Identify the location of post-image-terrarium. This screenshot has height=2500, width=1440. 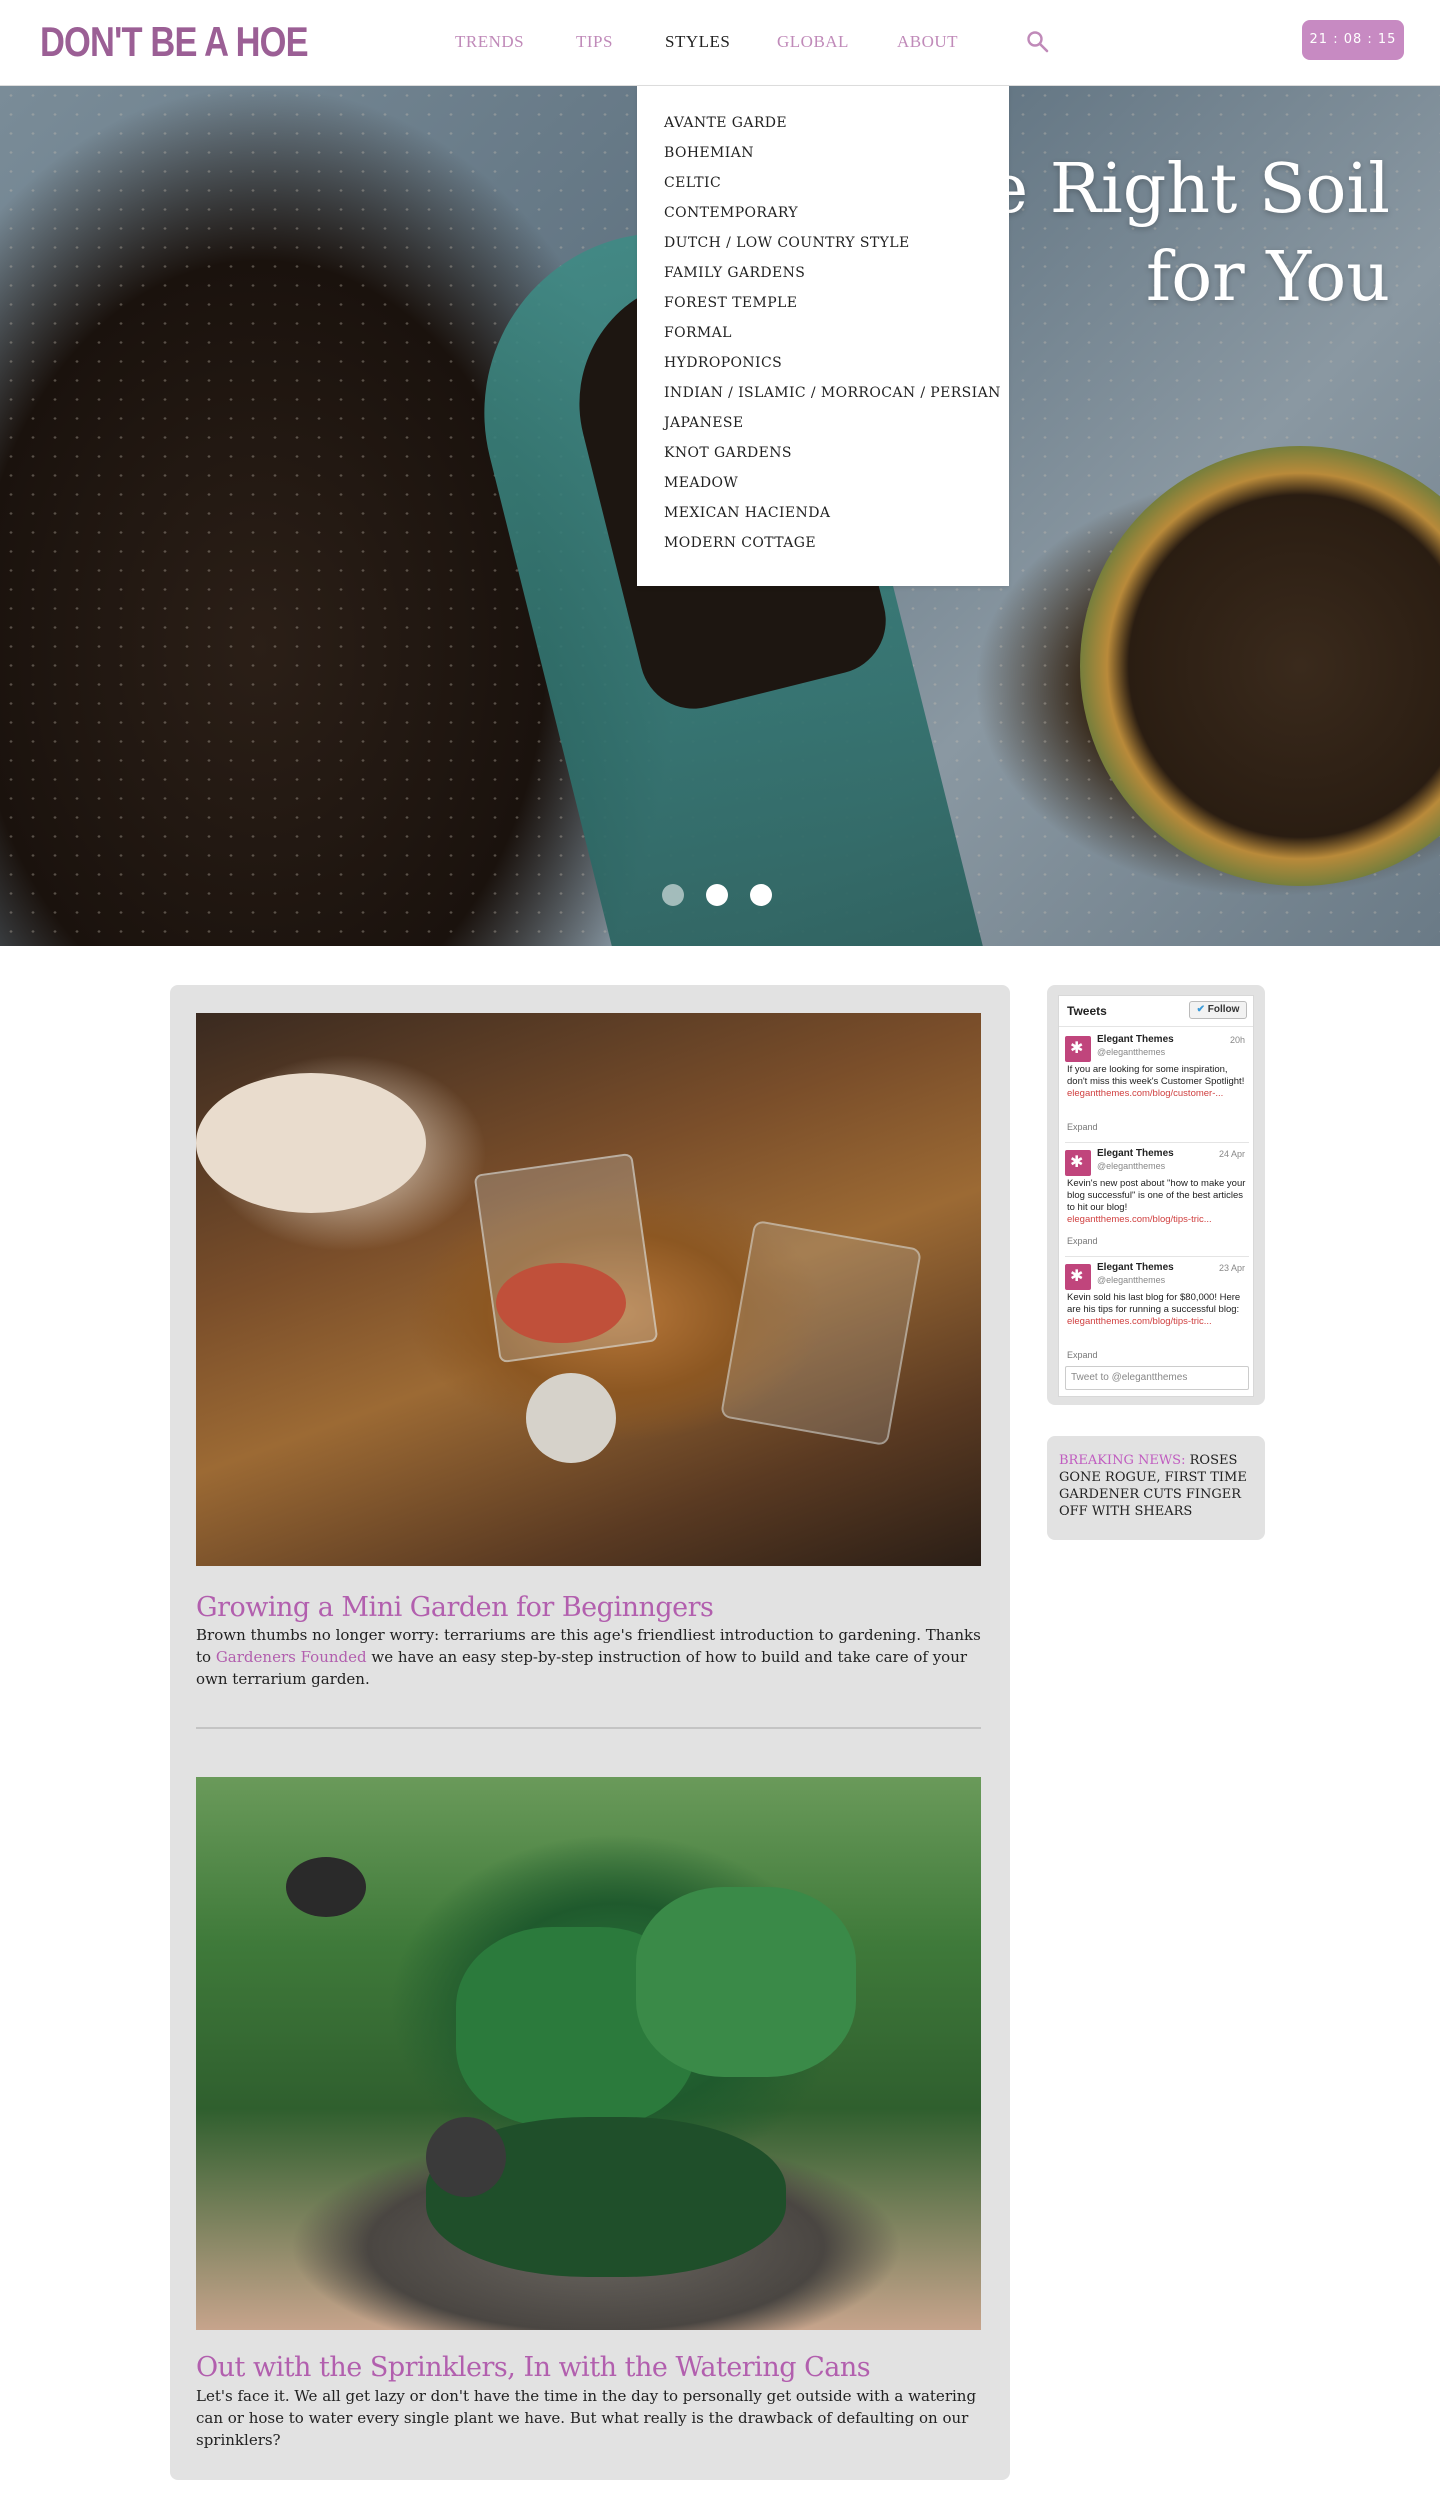
(588, 1289).